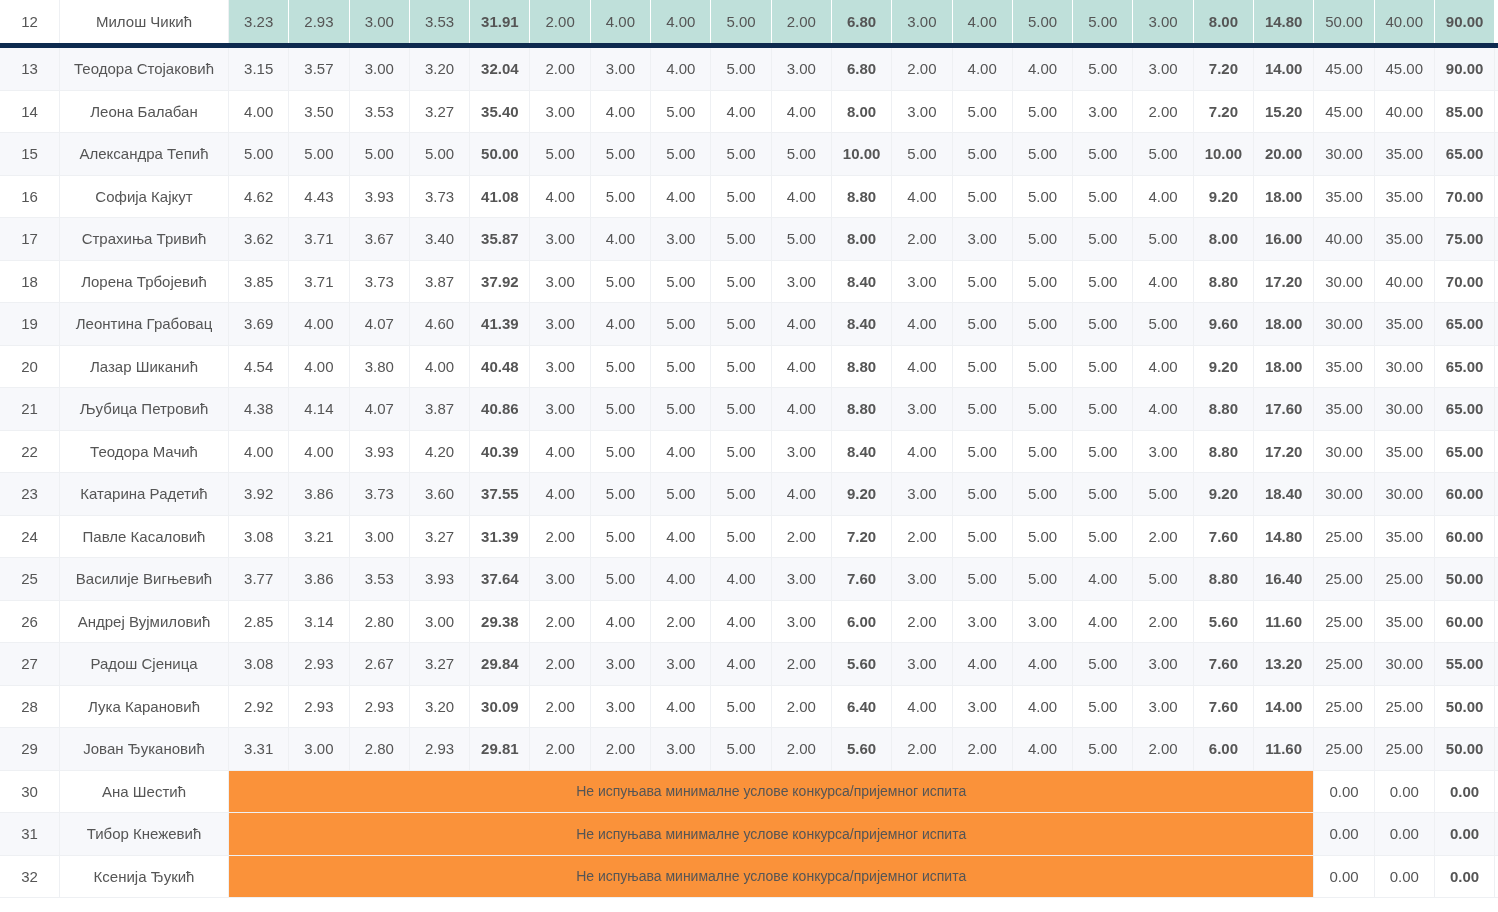  I want to click on name-cell: Леонтина Грабовац, so click(144, 324).